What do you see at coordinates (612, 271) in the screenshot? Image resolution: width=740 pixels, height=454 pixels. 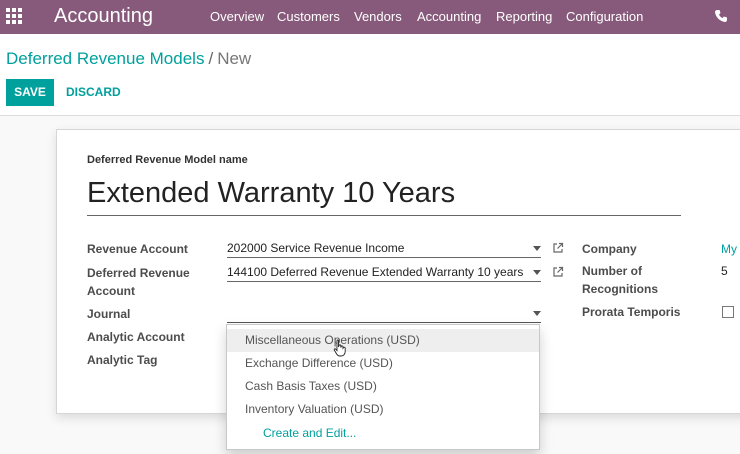 I see `recognitions-label-line1: Number of` at bounding box center [612, 271].